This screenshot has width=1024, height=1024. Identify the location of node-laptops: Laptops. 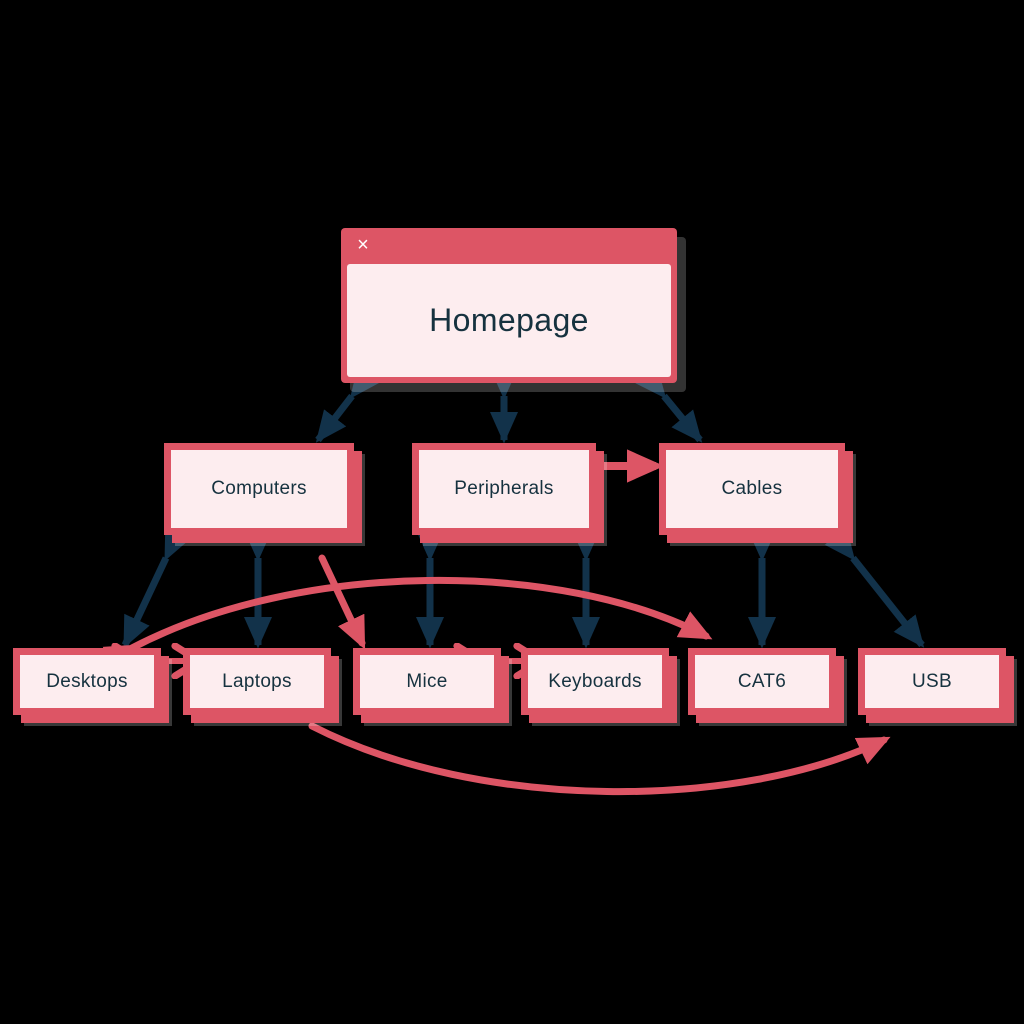
(257, 681).